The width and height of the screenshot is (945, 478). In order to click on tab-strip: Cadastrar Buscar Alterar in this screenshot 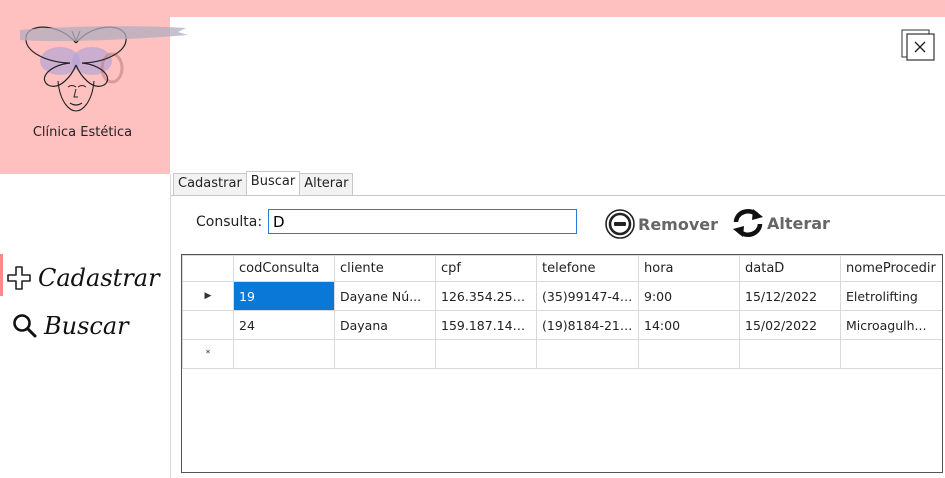, I will do `click(263, 183)`.